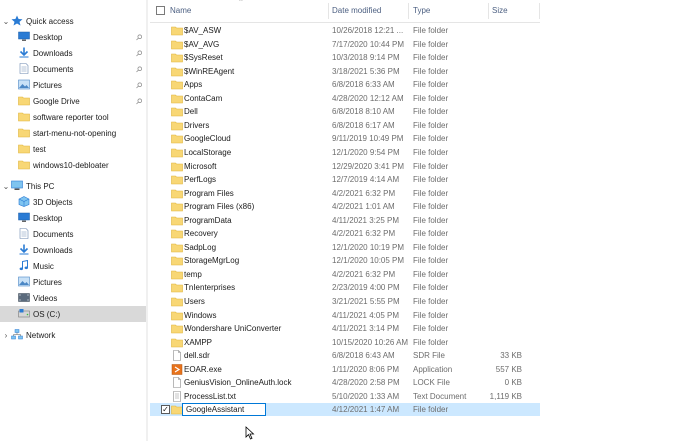 This screenshot has height=441, width=680. What do you see at coordinates (17, 334) in the screenshot?
I see `network-icon` at bounding box center [17, 334].